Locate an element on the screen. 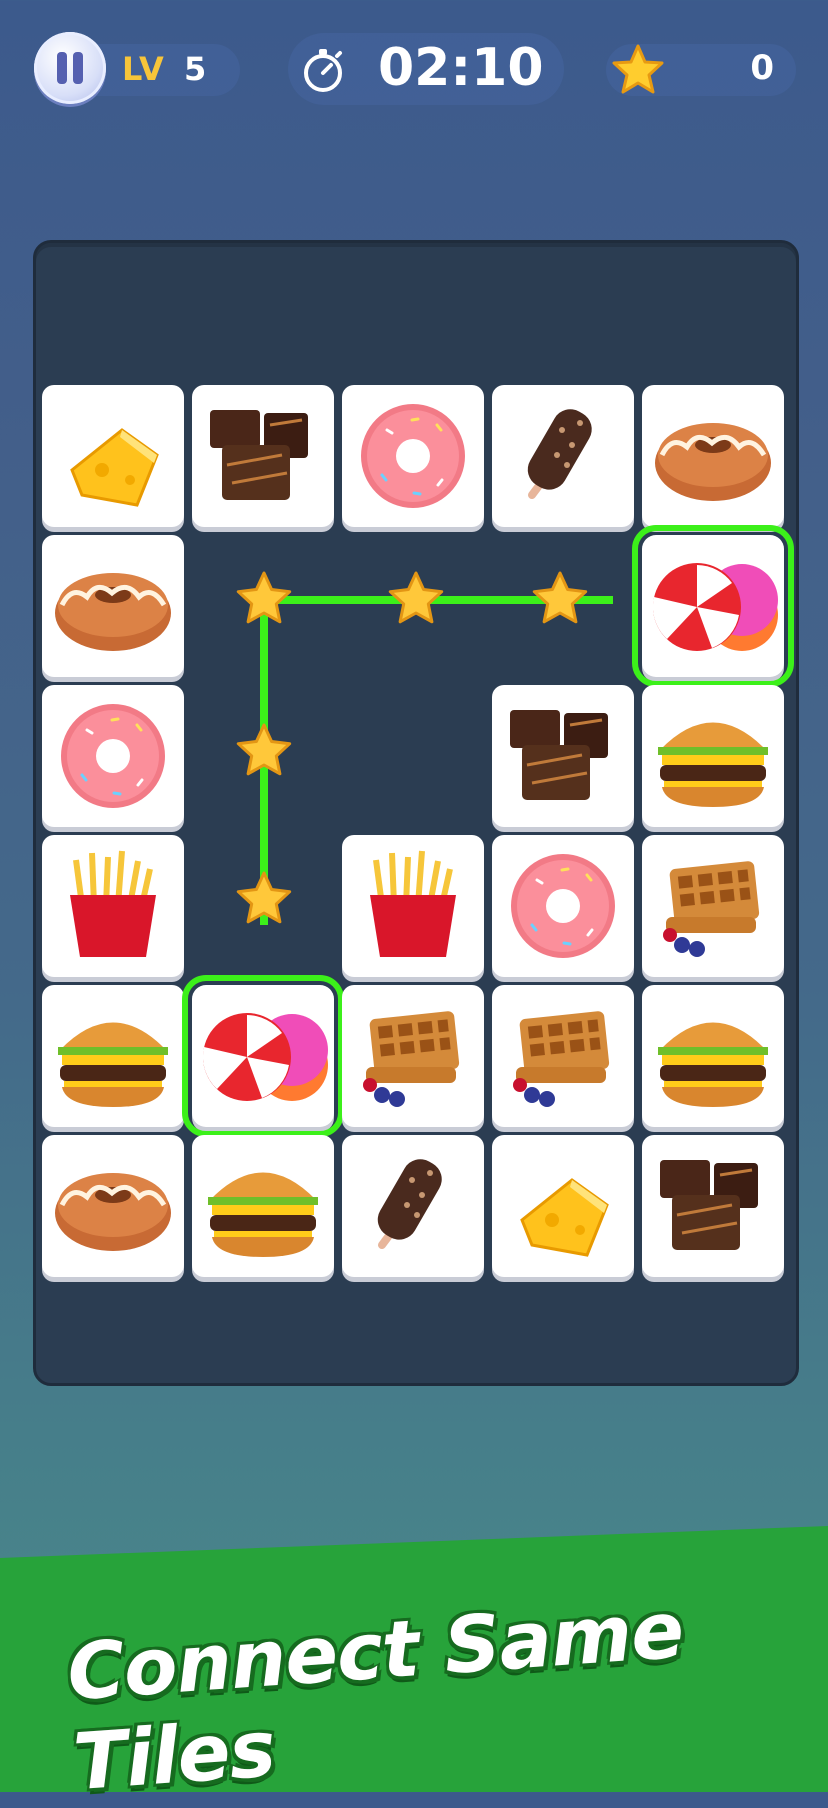 This screenshot has height=1808, width=828. level-value: 5 is located at coordinates (195, 69).